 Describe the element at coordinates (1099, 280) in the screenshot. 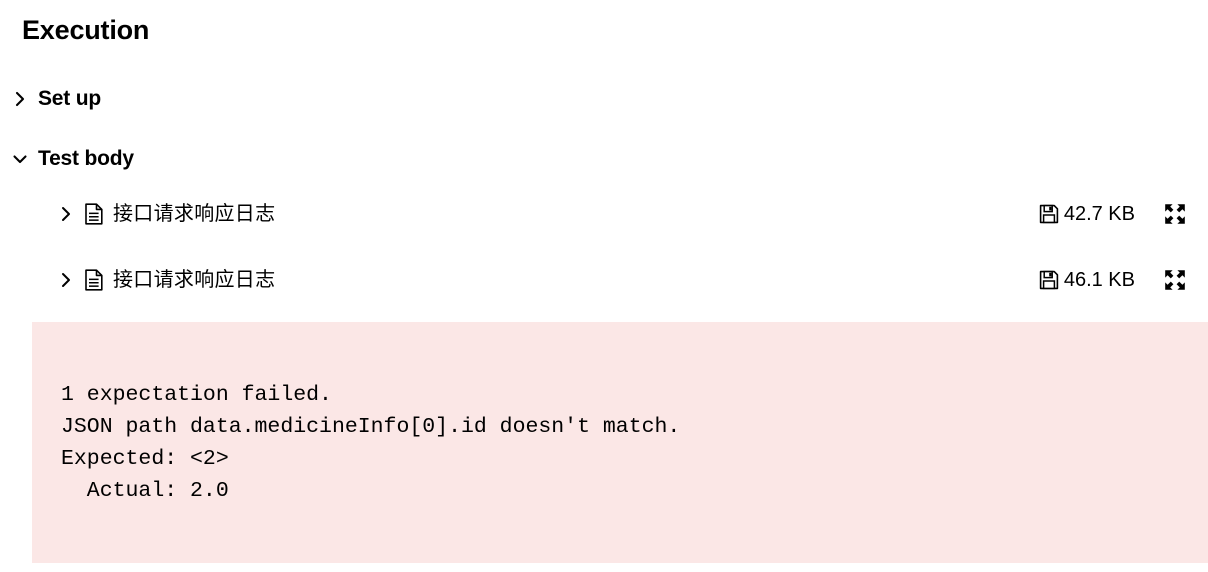

I see `attachment-size: 46.1 KB` at that location.